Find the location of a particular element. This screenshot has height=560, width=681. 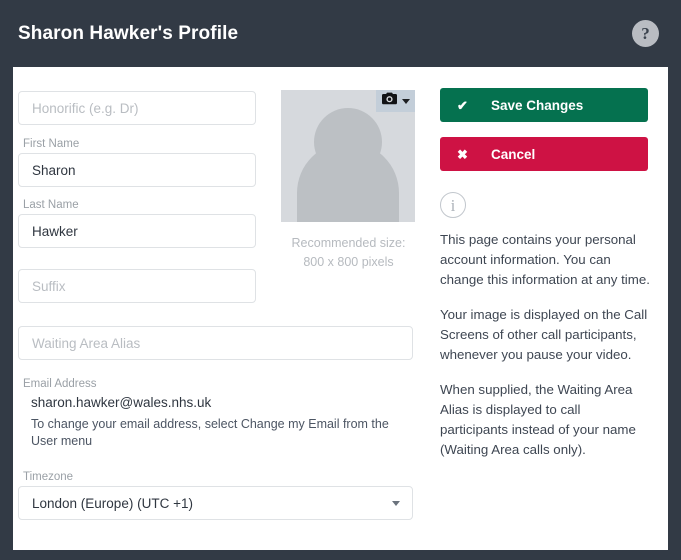

camera-icon is located at coordinates (389, 101).